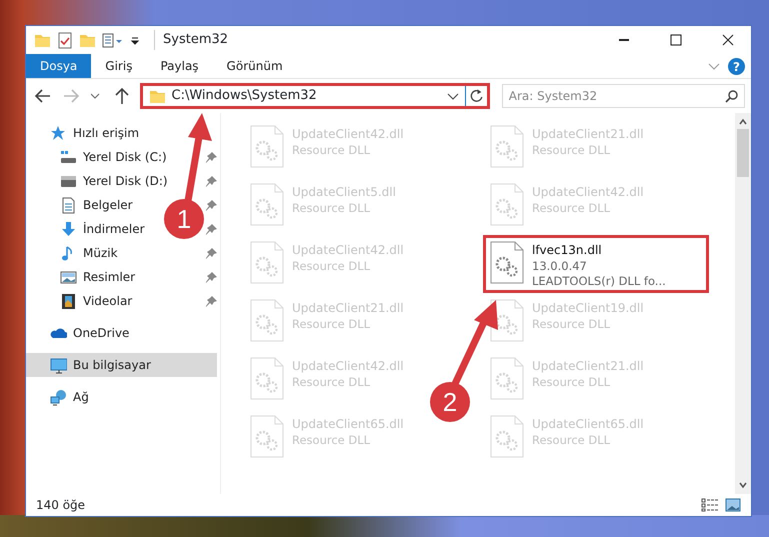 This screenshot has width=769, height=537. Describe the element at coordinates (68, 229) in the screenshot. I see `down-arrow-icon` at that location.